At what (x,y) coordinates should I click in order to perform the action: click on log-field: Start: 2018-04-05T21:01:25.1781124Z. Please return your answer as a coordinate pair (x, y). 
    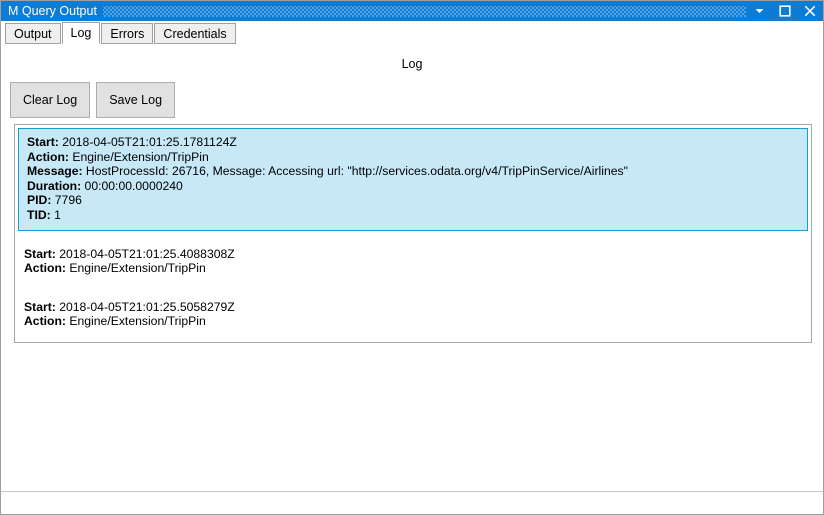
    Looking at the image, I should click on (413, 142).